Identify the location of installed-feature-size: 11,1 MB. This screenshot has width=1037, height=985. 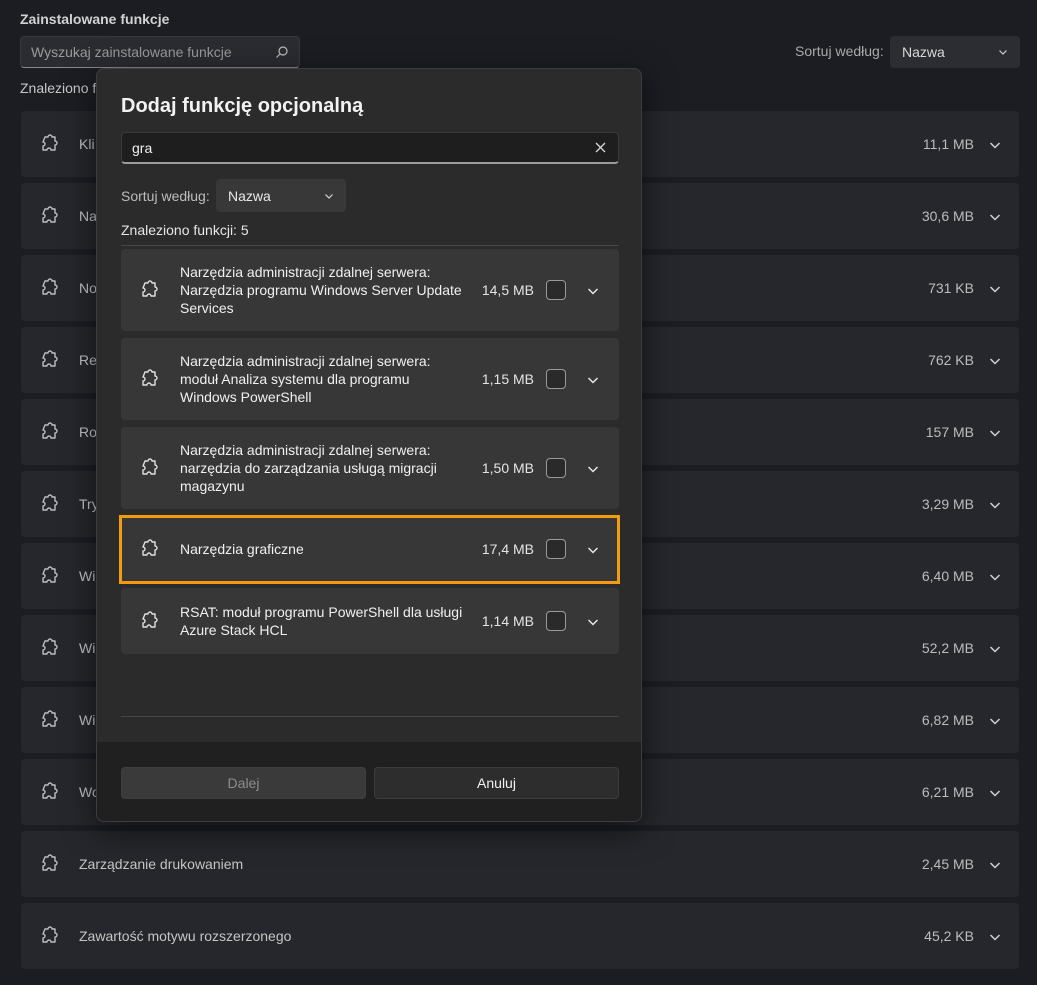
(948, 144).